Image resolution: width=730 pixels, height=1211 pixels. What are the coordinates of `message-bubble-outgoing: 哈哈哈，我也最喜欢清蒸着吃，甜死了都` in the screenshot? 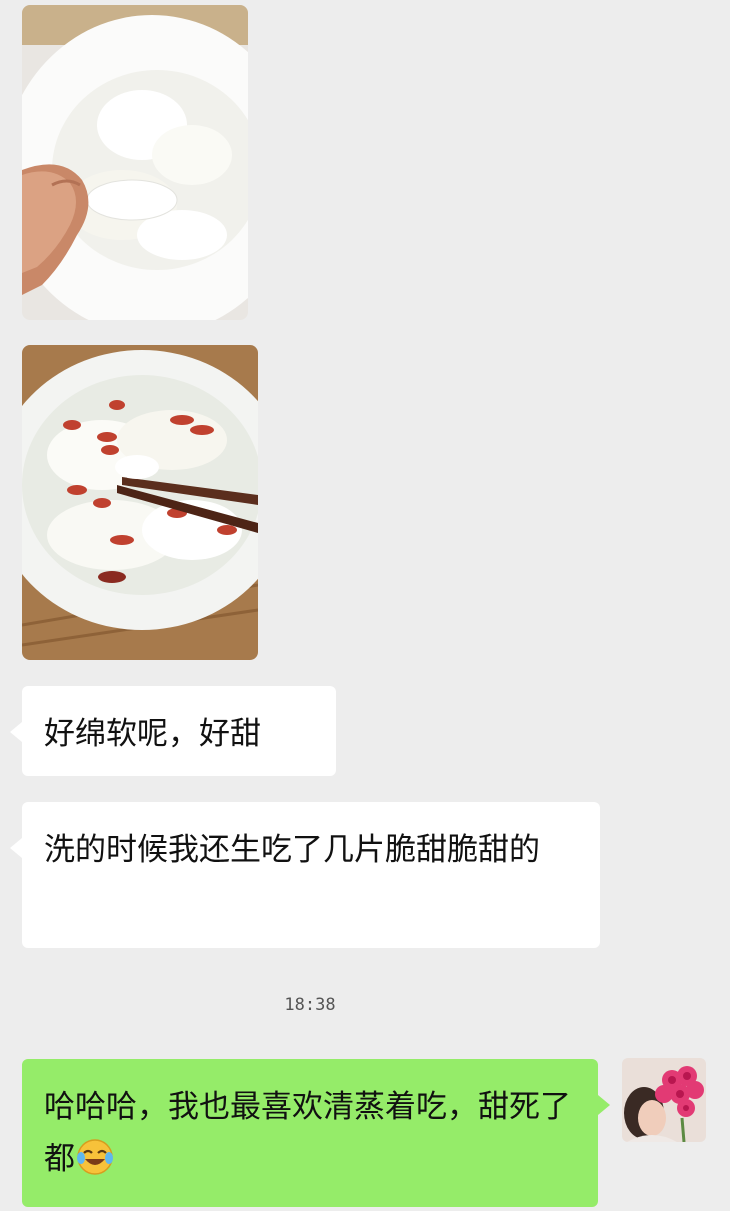 It's located at (316, 1133).